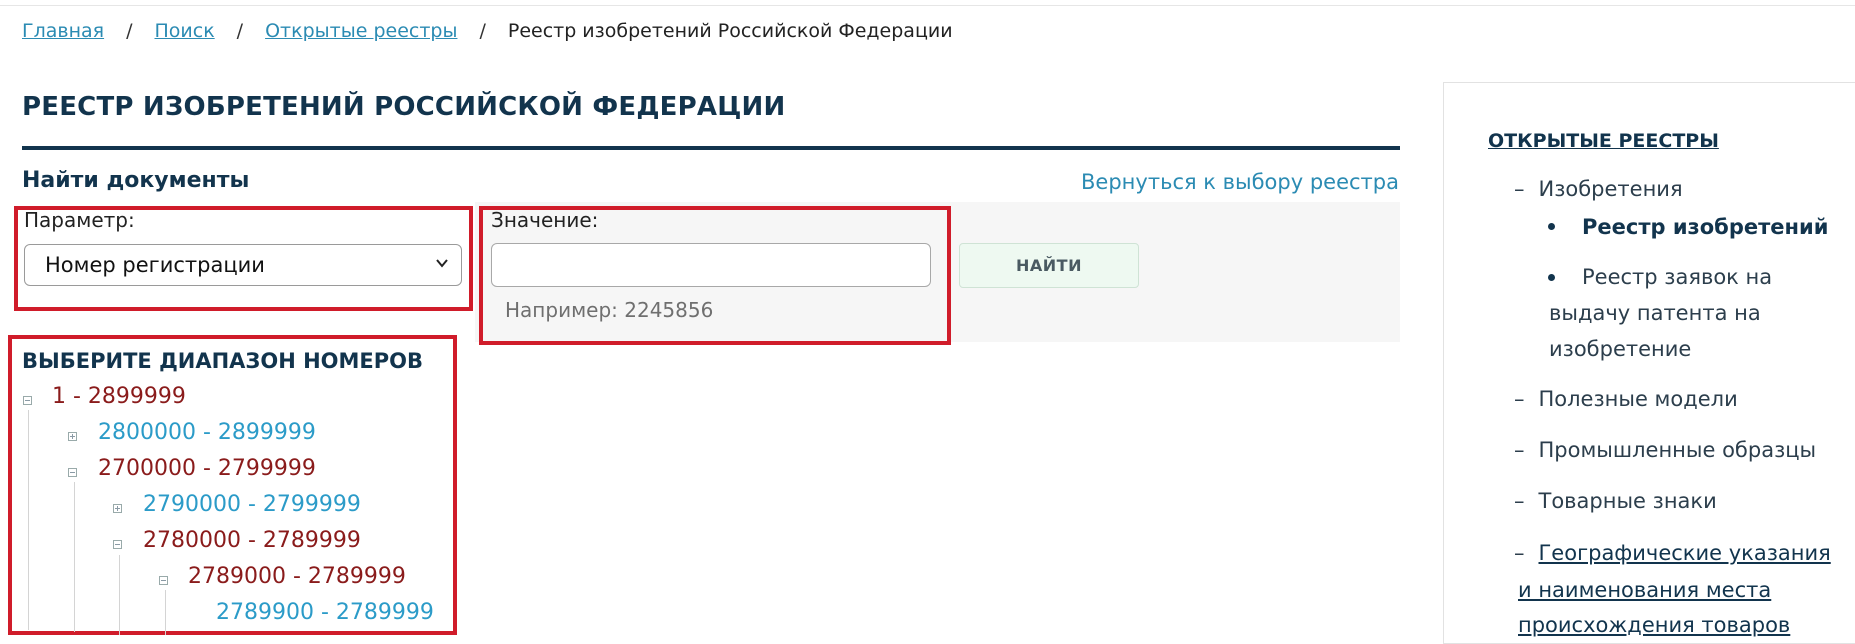 The width and height of the screenshot is (1855, 644). Describe the element at coordinates (1655, 313) in the screenshot. I see `sidebar-subitem-applications-line2: выдачу патента на` at that location.